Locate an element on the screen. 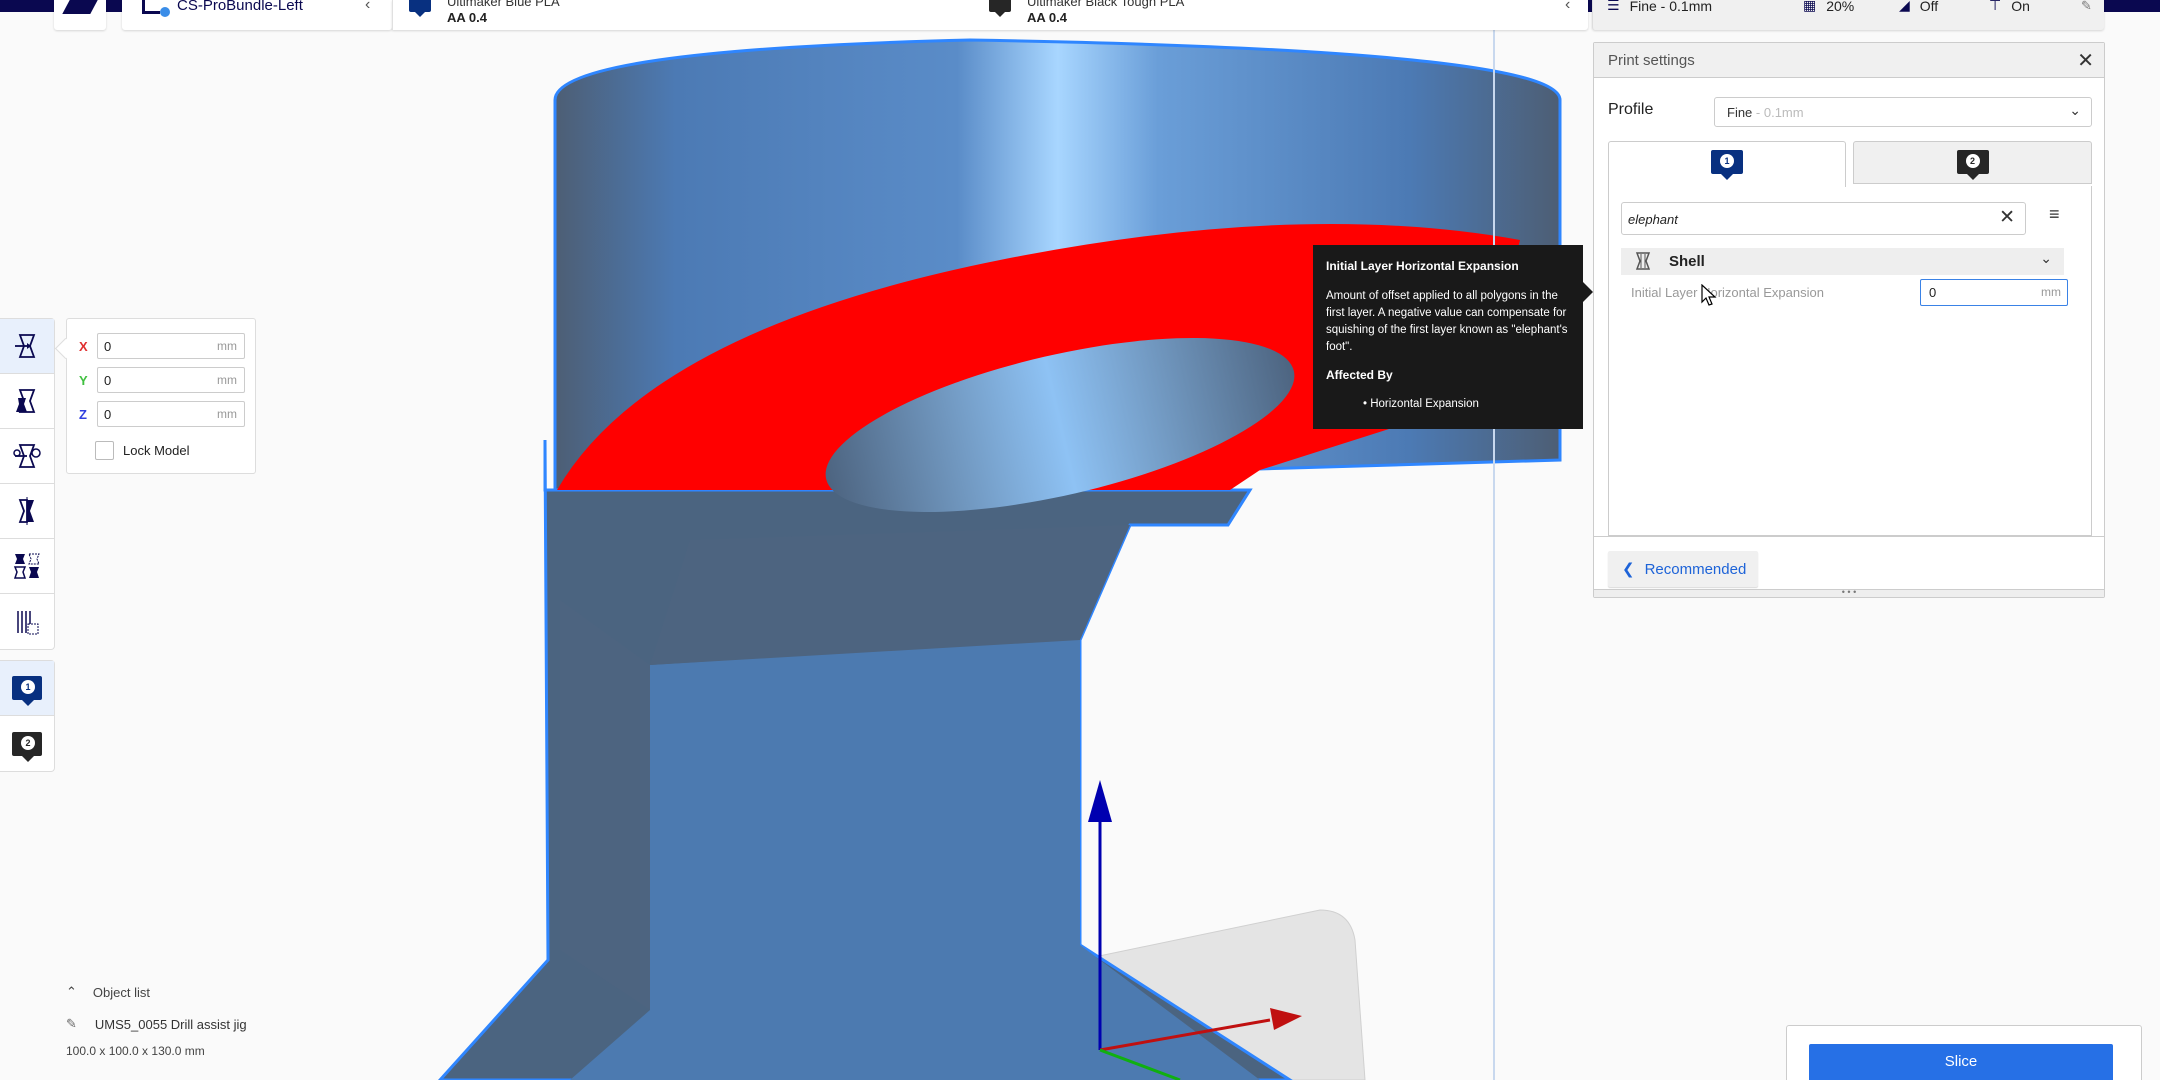 Image resolution: width=2160 pixels, height=1080 pixels. extruder-2-nozzle: AA 0.4 is located at coordinates (1047, 17).